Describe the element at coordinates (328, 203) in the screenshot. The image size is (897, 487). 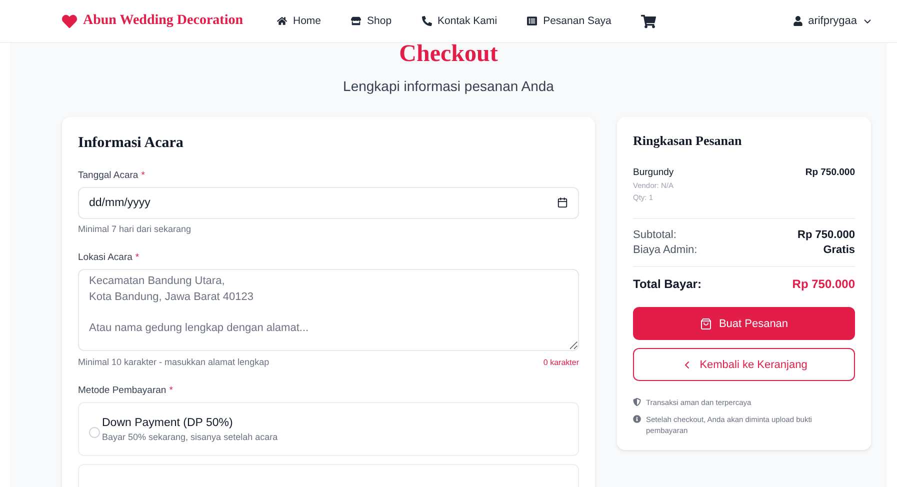
I see `date-field: dd/mm/yyyy` at that location.